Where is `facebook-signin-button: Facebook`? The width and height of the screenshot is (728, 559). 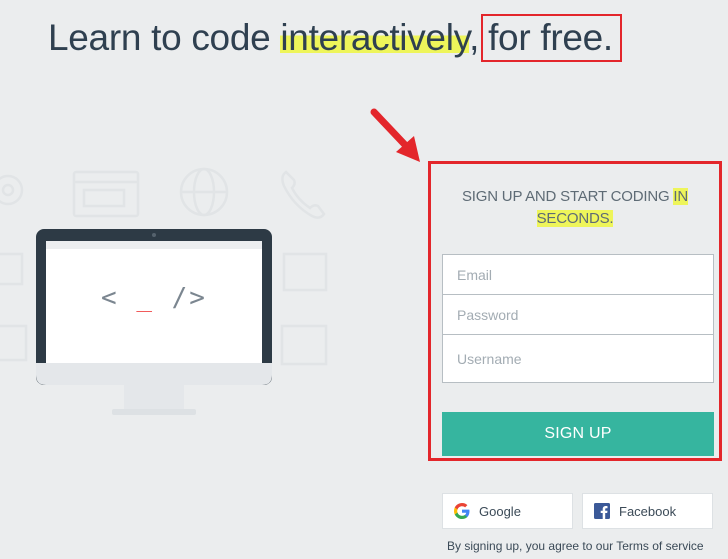
facebook-signin-button: Facebook is located at coordinates (647, 511).